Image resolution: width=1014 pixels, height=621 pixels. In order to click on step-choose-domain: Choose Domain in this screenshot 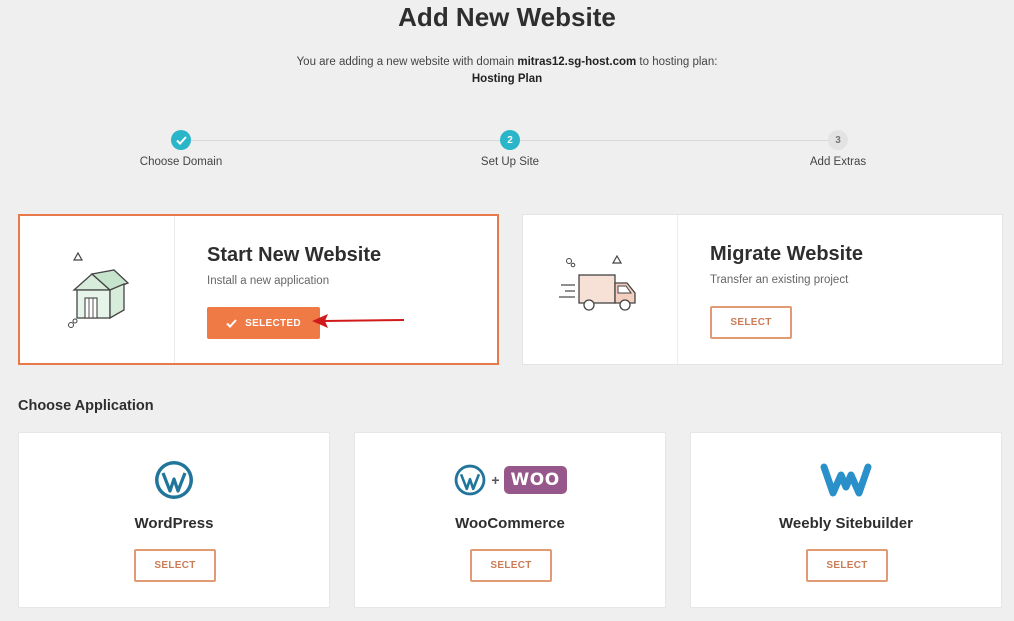, I will do `click(181, 149)`.